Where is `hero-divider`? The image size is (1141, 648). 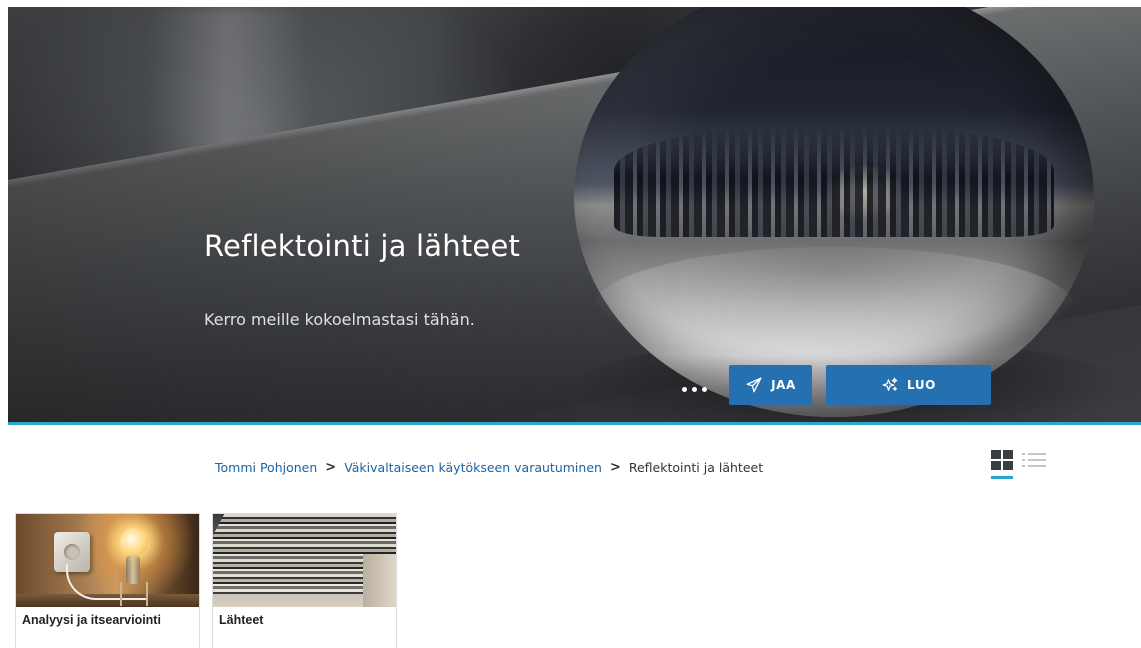 hero-divider is located at coordinates (574, 423).